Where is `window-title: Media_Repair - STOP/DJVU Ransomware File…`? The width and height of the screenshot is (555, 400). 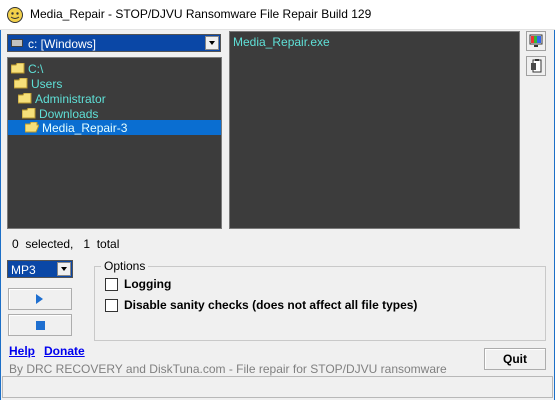
window-title: Media_Repair - STOP/DJVU Ransomware File… is located at coordinates (201, 14).